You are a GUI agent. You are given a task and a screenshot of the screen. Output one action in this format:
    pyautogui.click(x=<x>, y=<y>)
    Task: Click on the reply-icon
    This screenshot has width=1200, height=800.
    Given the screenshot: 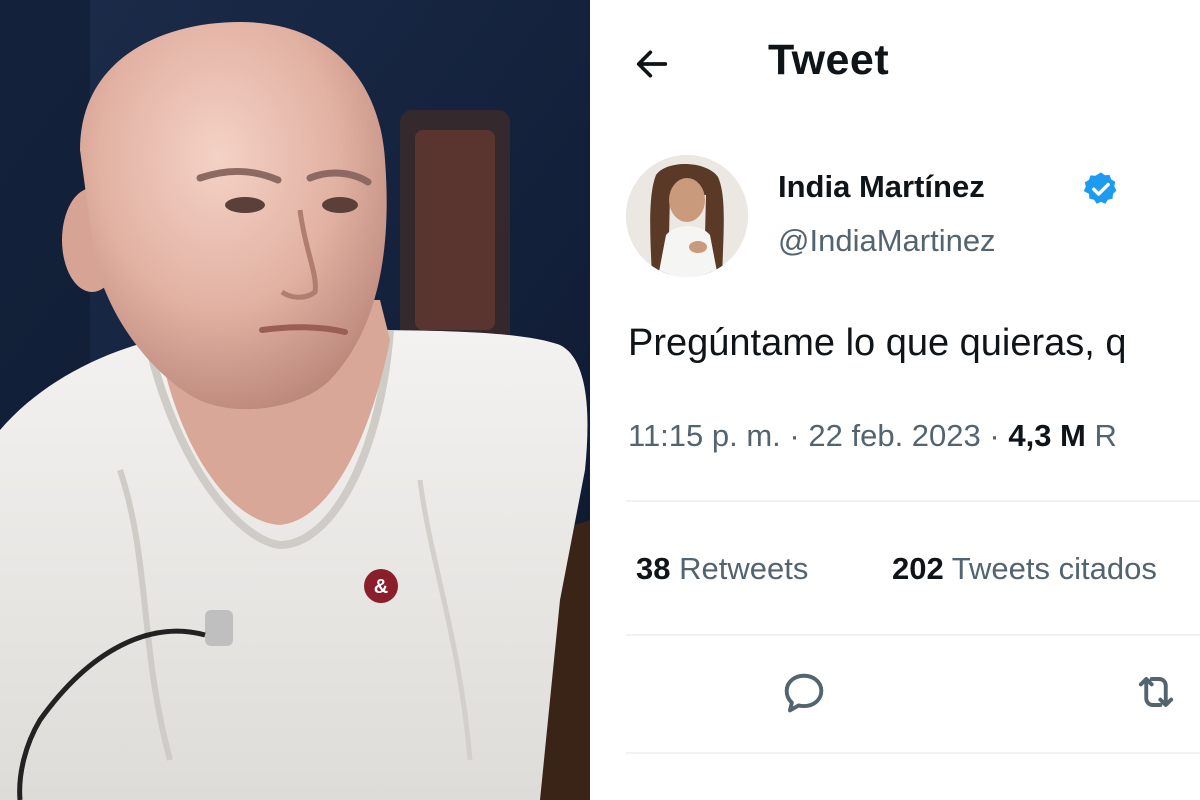 What is the action you would take?
    pyautogui.click(x=804, y=692)
    